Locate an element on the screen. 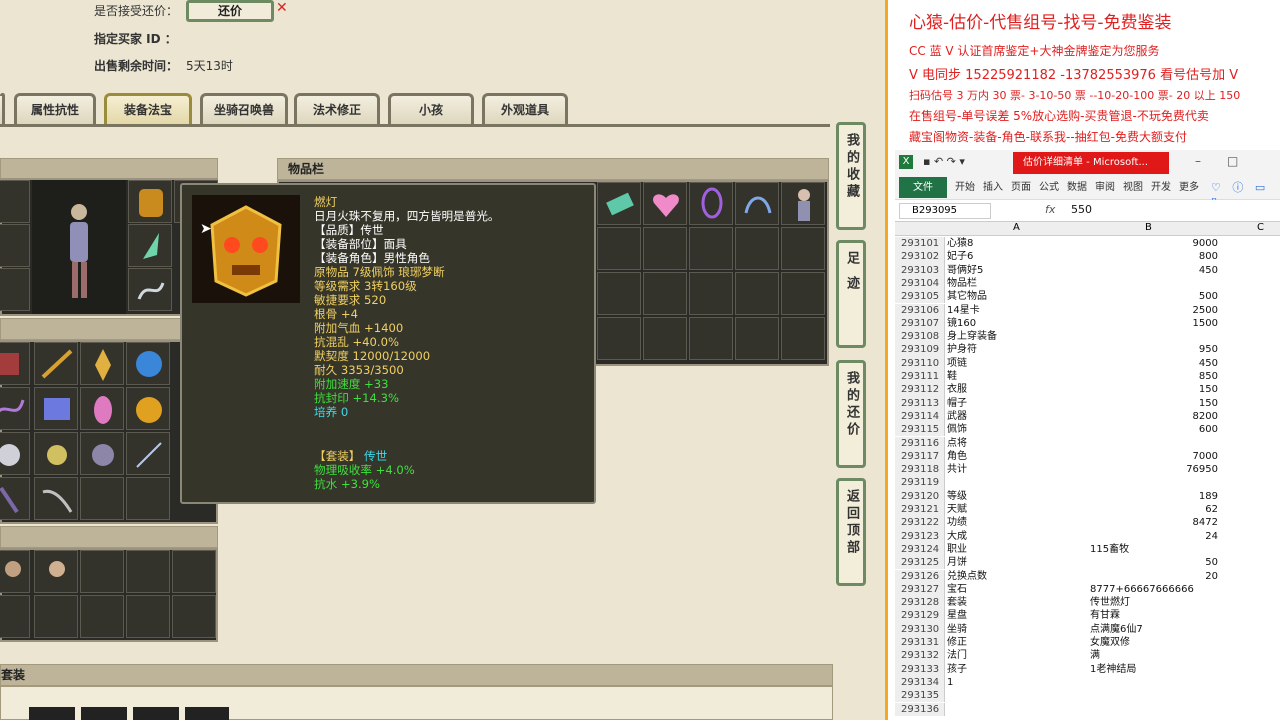 The height and width of the screenshot is (720, 1280). sheet-row: 293108 身上穿装备 is located at coordinates (1087, 337).